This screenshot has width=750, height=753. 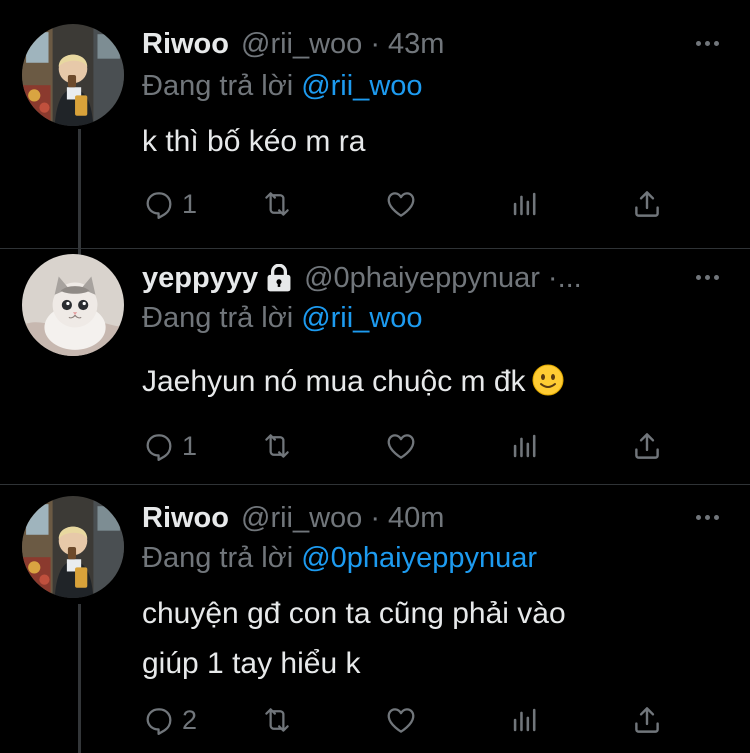 What do you see at coordinates (279, 278) in the screenshot?
I see `lock-icon` at bounding box center [279, 278].